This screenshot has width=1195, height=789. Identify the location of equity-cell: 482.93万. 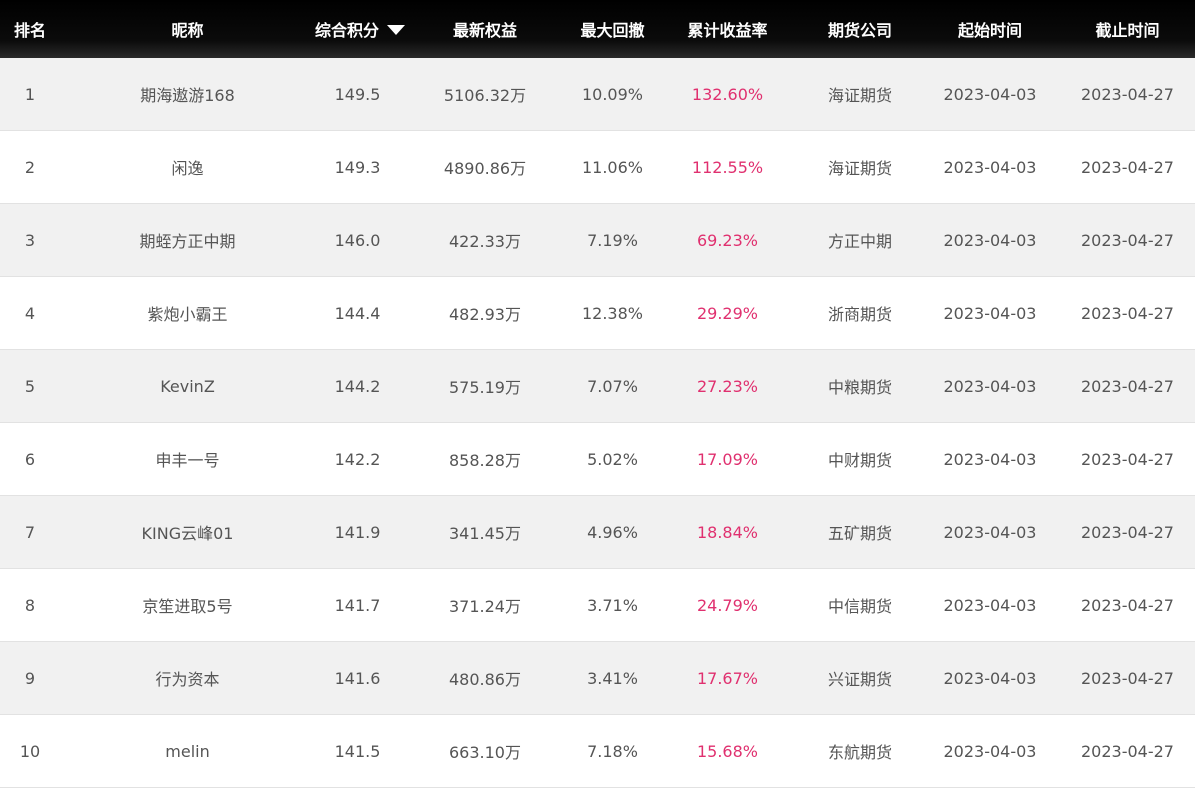
(485, 314).